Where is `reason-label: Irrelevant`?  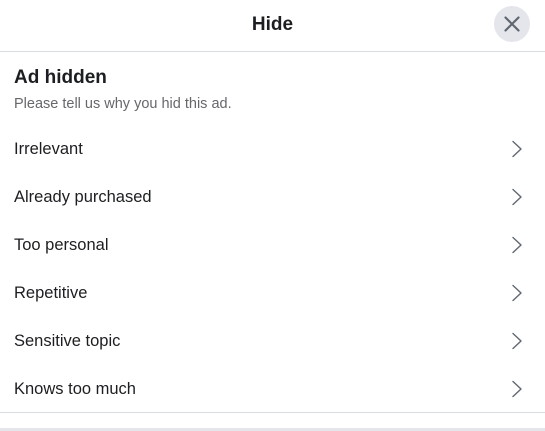 reason-label: Irrelevant is located at coordinates (48, 149).